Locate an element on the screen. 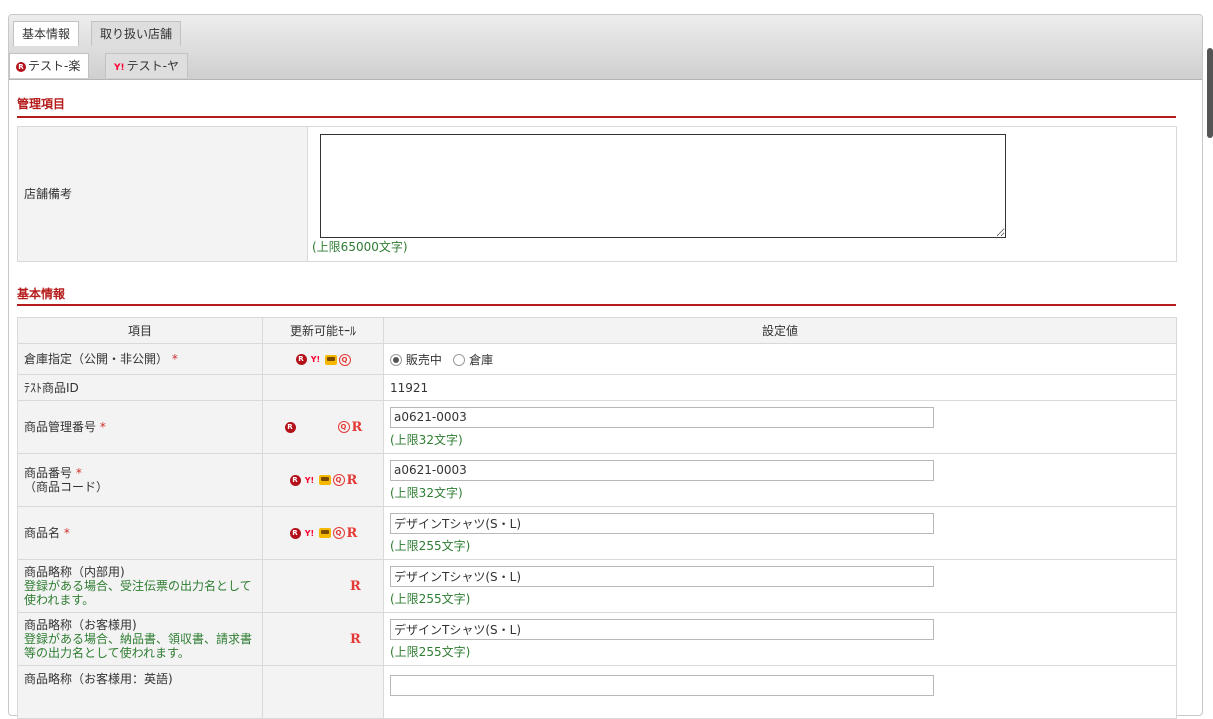 The height and width of the screenshot is (719, 1213). mgmt-no-limit: (上限32文字) is located at coordinates (426, 439).